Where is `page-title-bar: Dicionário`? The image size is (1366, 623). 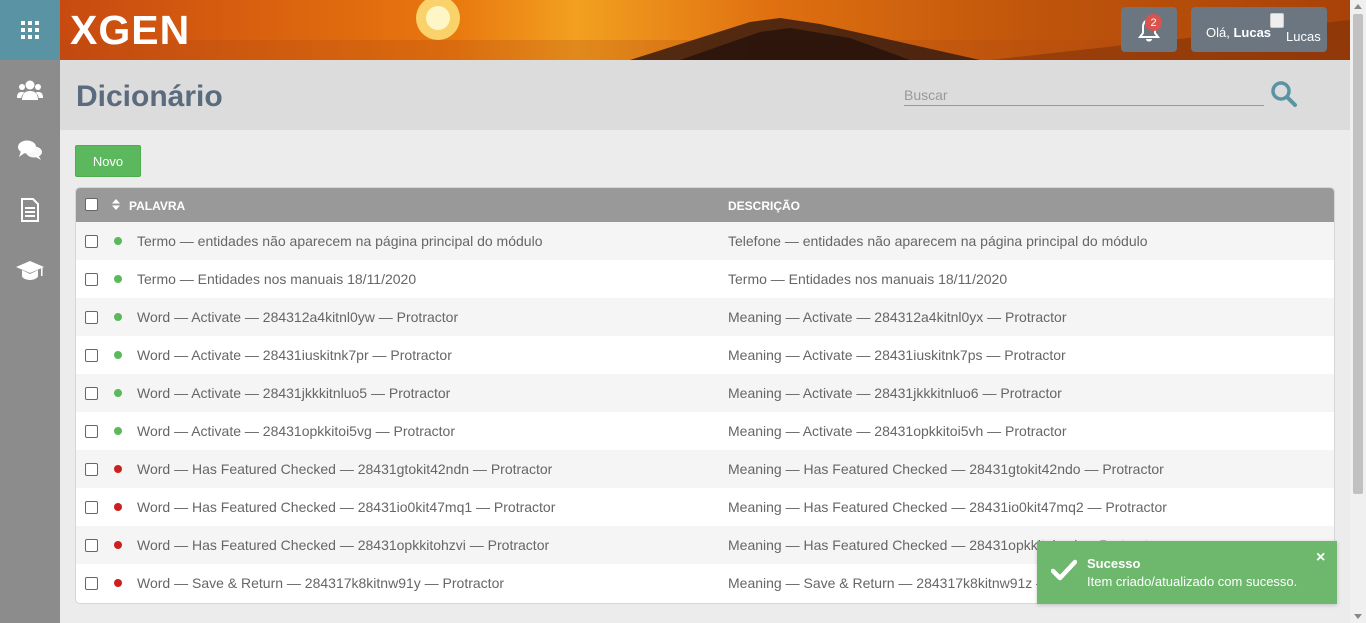
page-title-bar: Dicionário is located at coordinates (705, 95).